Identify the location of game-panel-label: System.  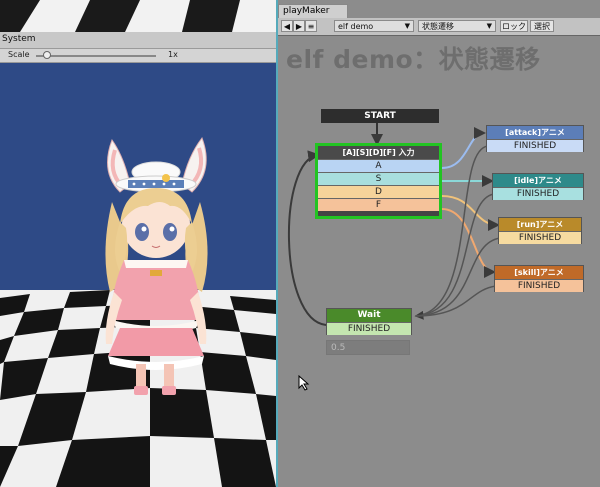
(19, 39).